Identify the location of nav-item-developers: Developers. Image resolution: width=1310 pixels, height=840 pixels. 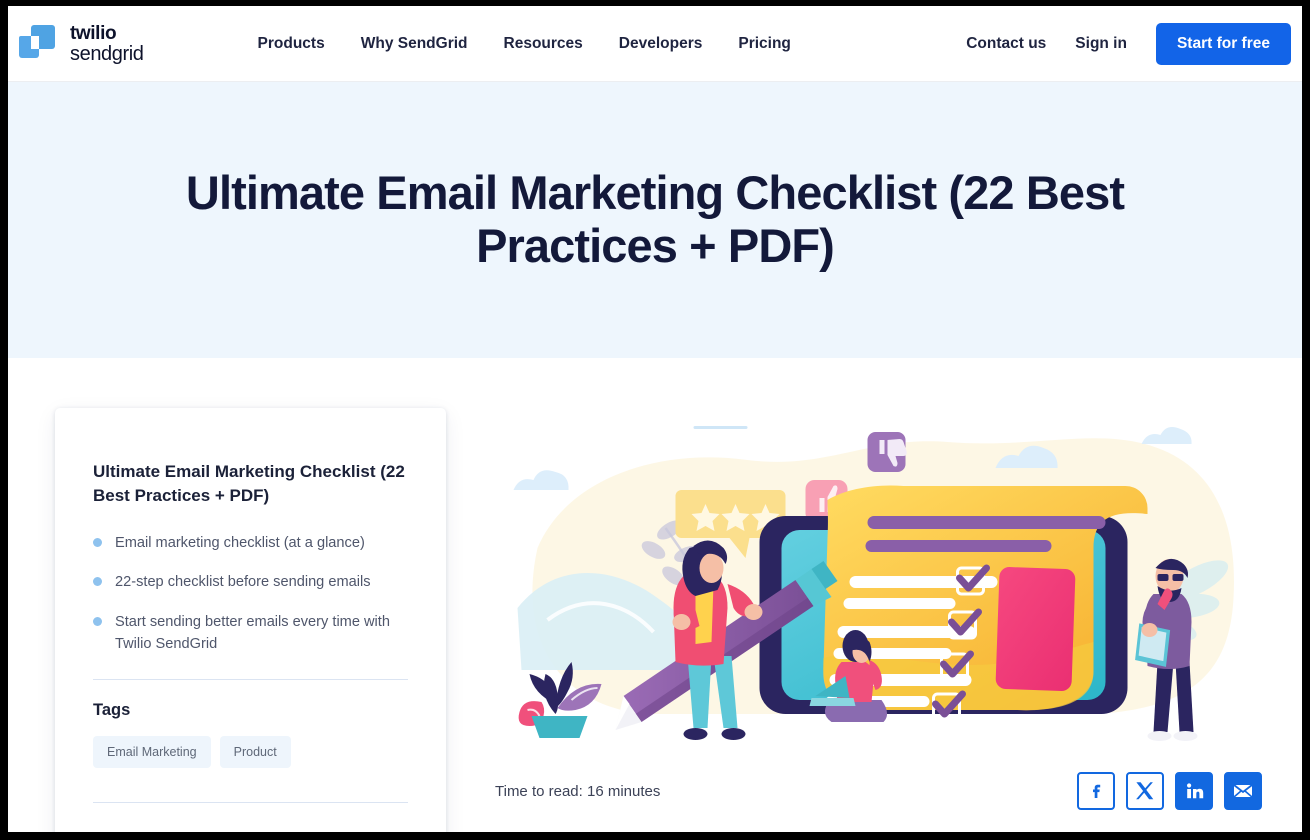
(661, 44).